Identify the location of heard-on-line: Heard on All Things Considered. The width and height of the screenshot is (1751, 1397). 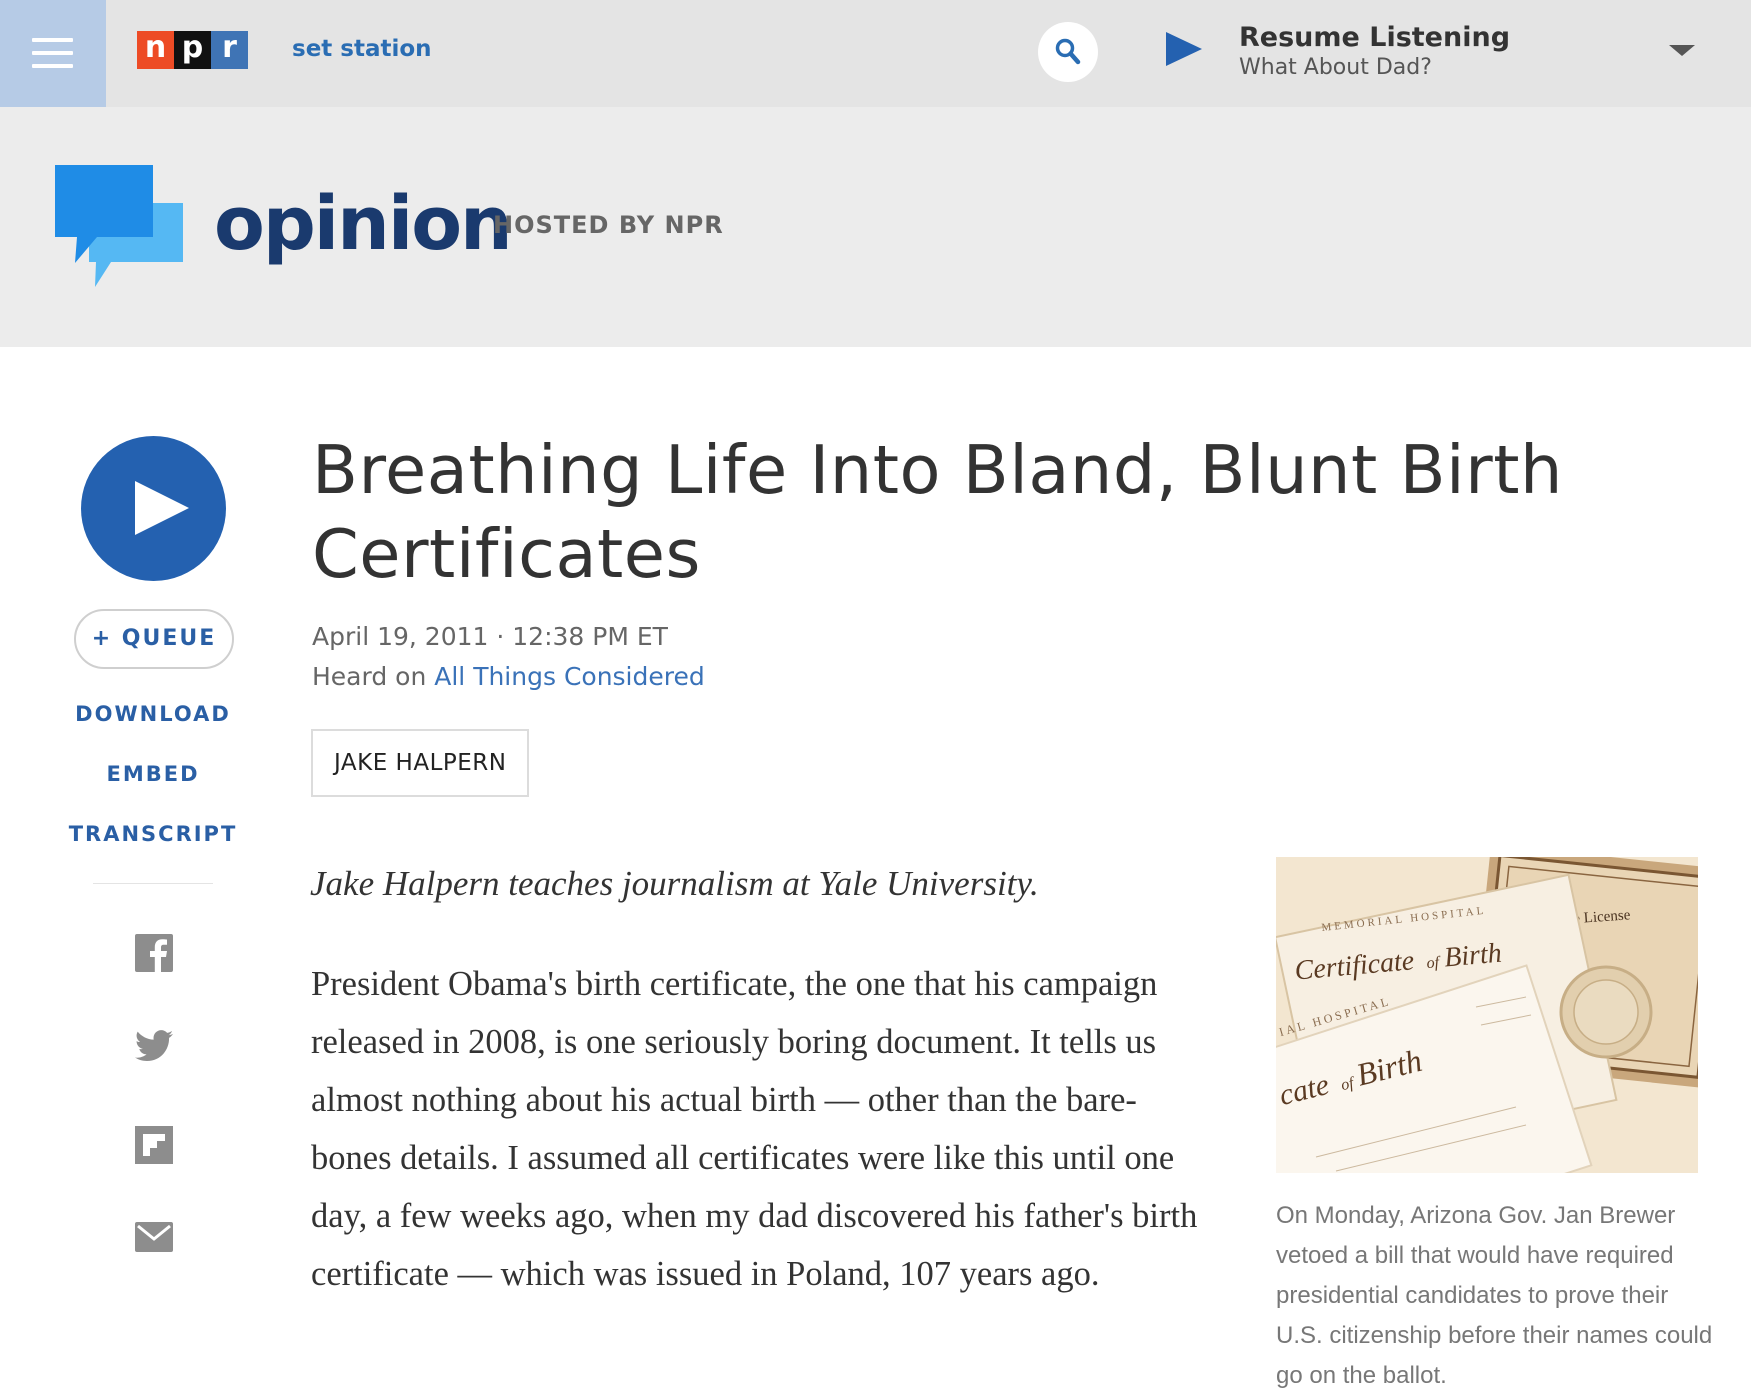
(508, 676).